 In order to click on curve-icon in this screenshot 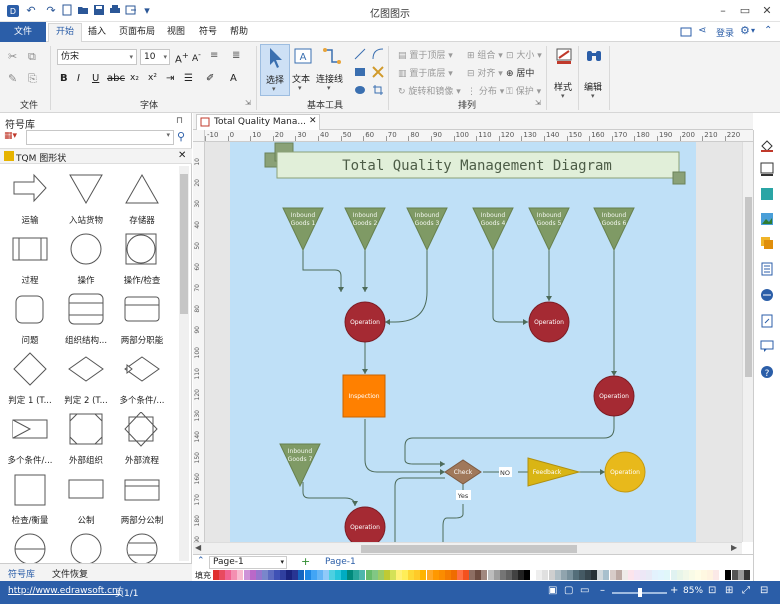, I will do `click(378, 55)`.